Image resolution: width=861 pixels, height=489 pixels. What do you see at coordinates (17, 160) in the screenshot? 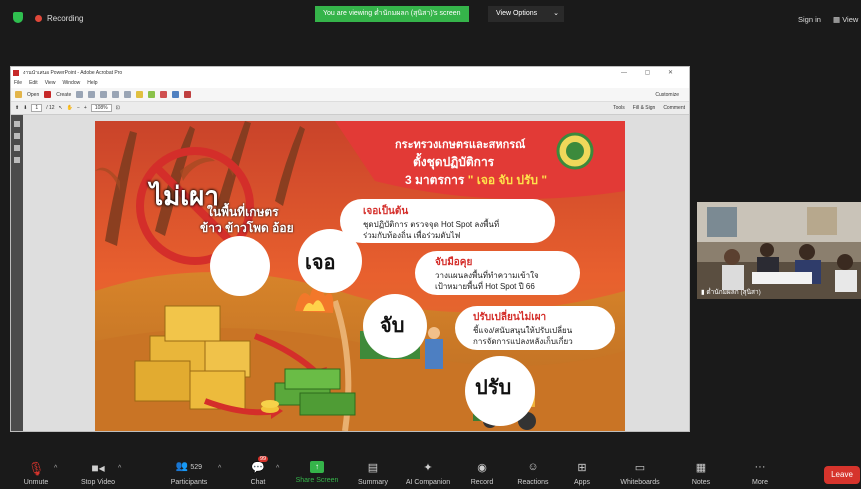
I see `signature-icon` at bounding box center [17, 160].